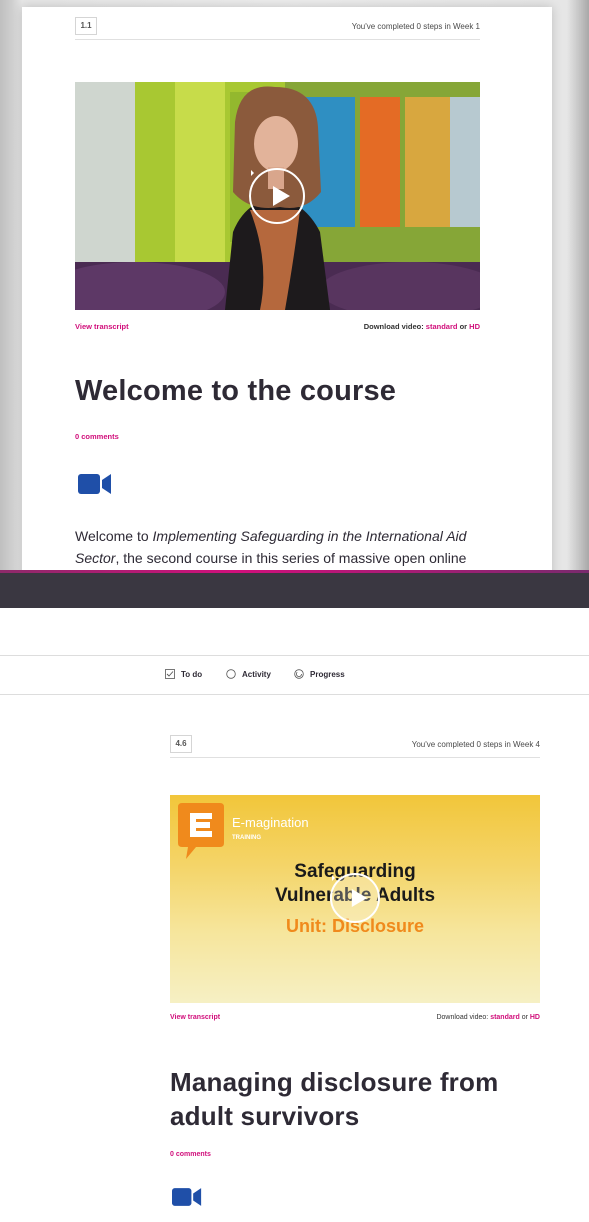 The image size is (589, 1222). I want to click on tab-progress: Progress, so click(319, 674).